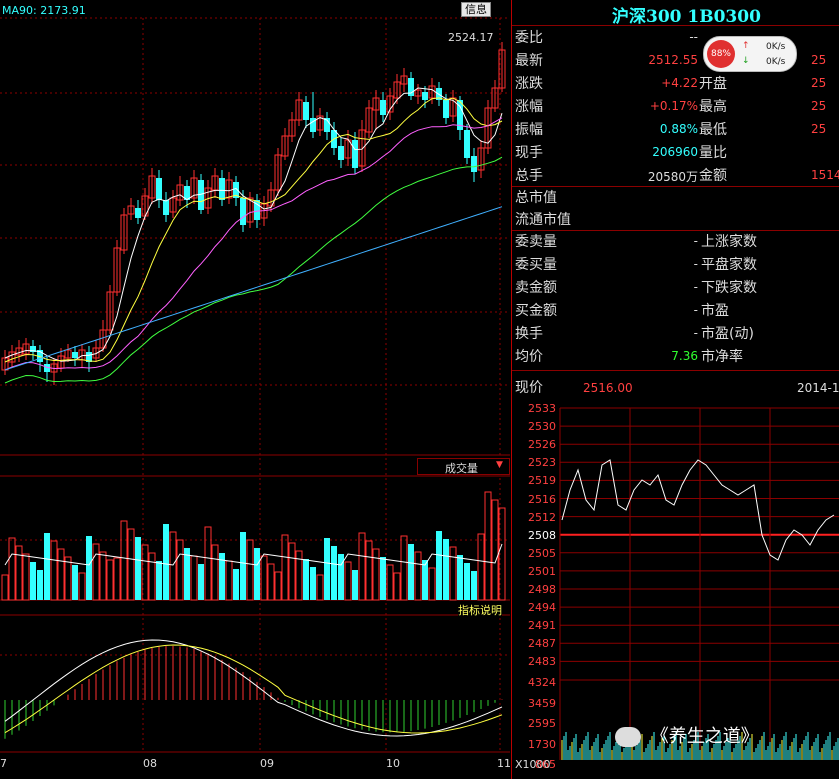 This screenshot has width=839, height=779. I want to click on stats-label: 委卖量, so click(536, 242).